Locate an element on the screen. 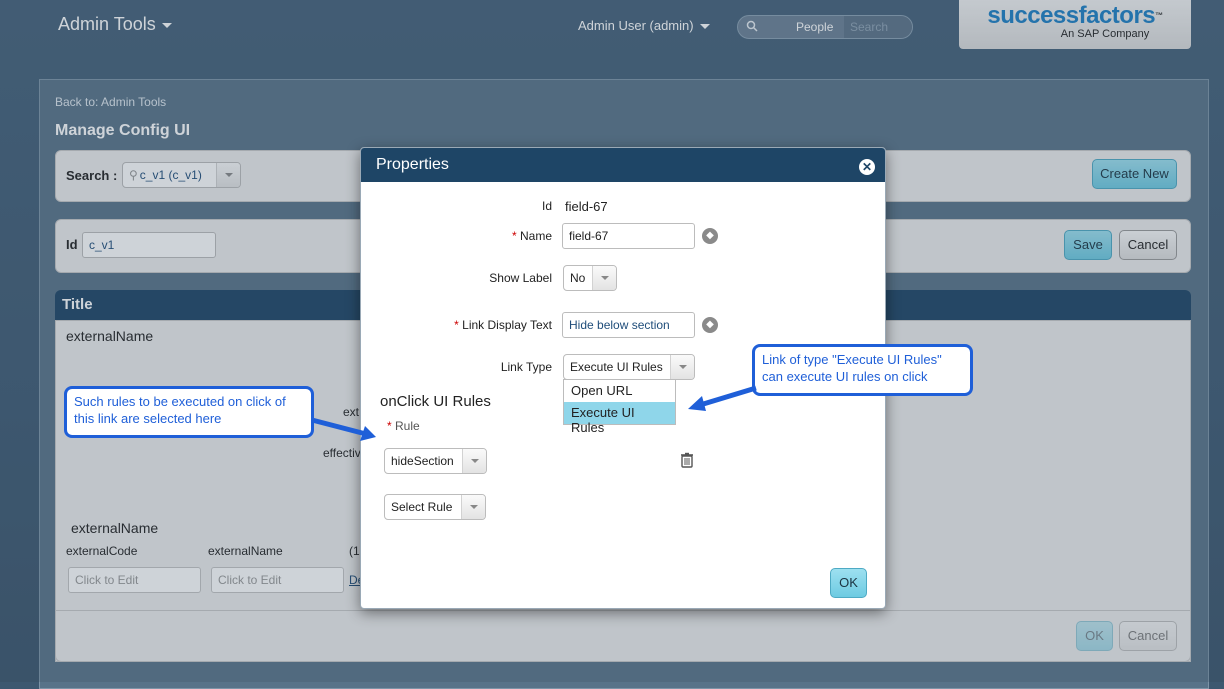 The image size is (1224, 689). link-type-value: Execute UI Rules is located at coordinates (616, 367).